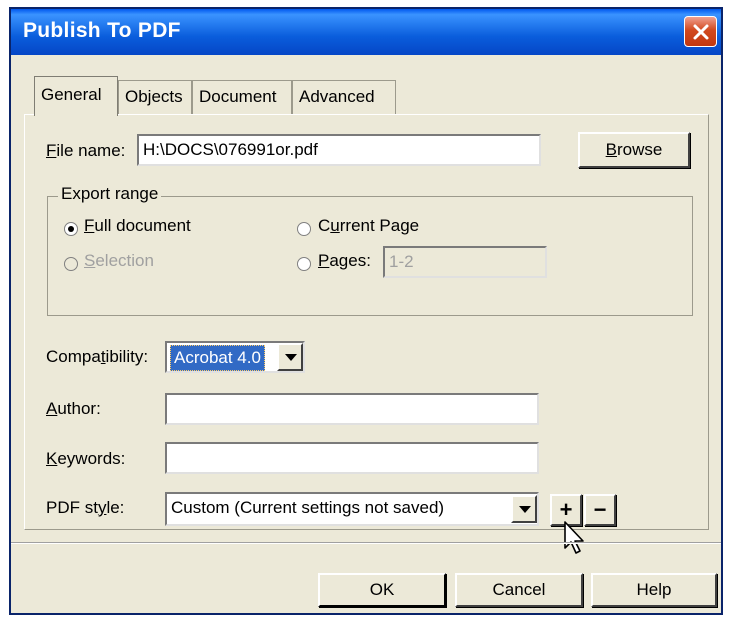 Image resolution: width=733 pixels, height=628 pixels. I want to click on keywords-label: Keywords:, so click(86, 458).